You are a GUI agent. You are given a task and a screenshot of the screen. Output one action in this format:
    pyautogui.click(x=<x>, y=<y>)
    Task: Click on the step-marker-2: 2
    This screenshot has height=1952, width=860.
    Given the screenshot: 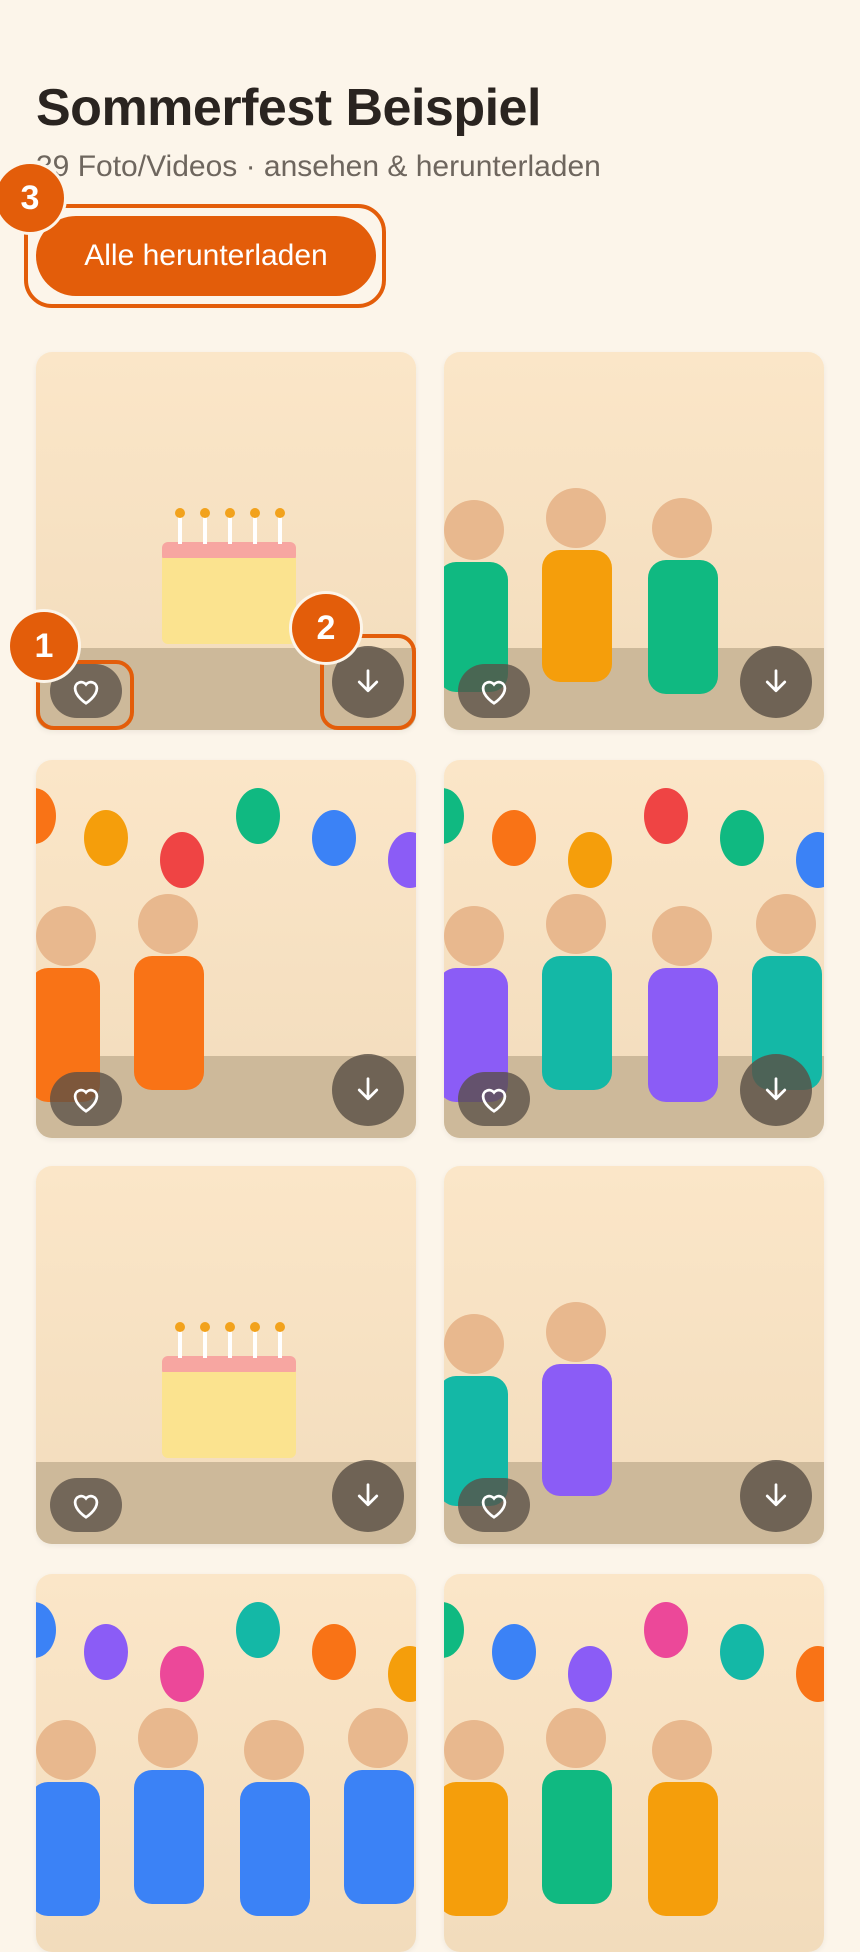 What is the action you would take?
    pyautogui.click(x=326, y=628)
    